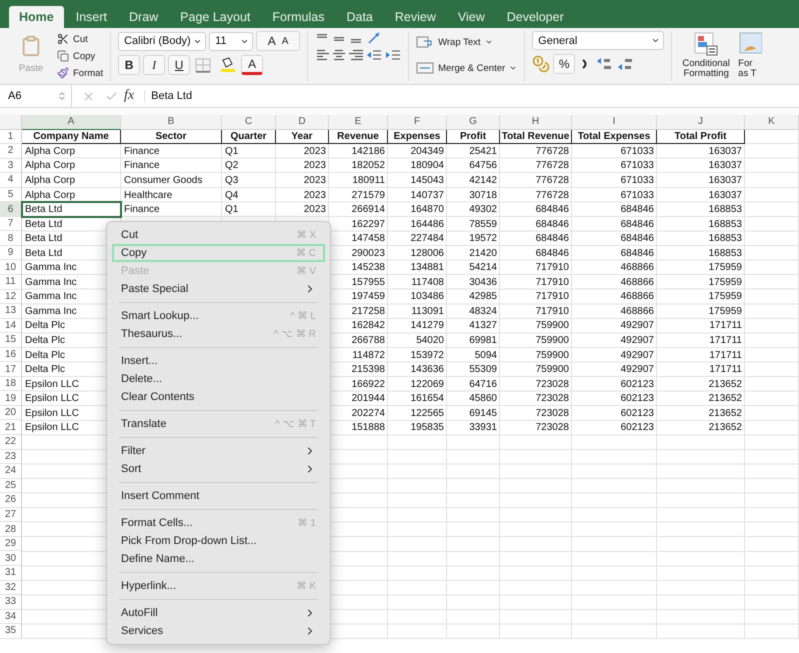  I want to click on row-header: 6, so click(11, 209).